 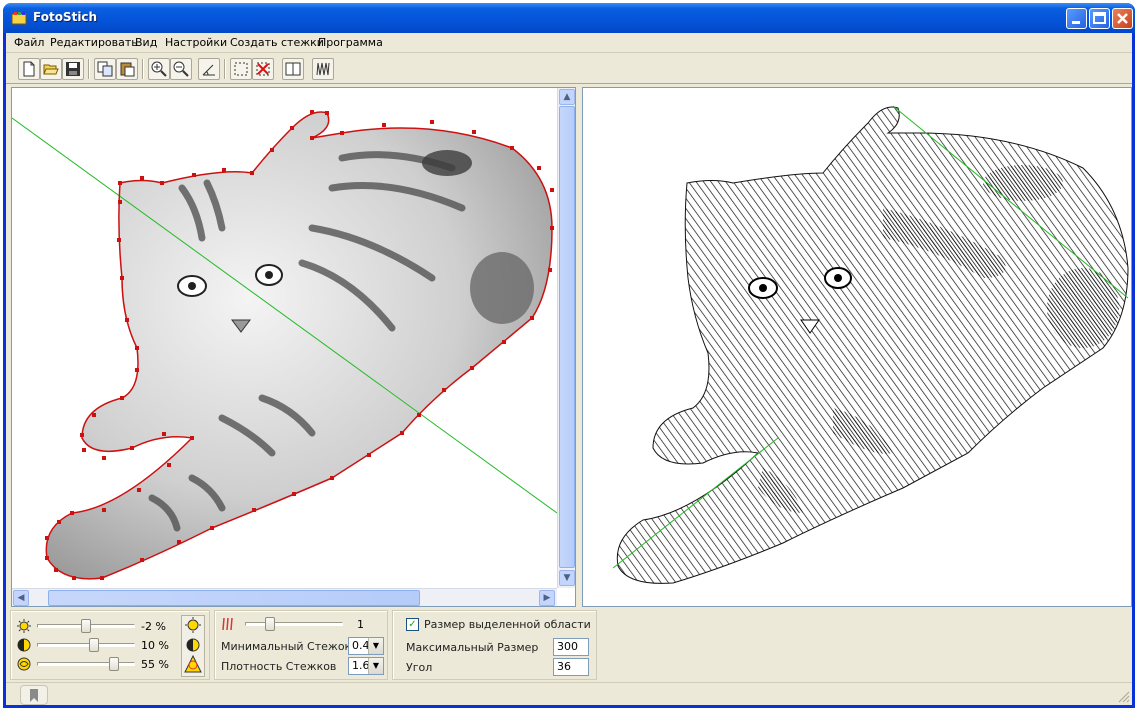 What do you see at coordinates (196, 42) in the screenshot?
I see `menu-settings: Настройки` at bounding box center [196, 42].